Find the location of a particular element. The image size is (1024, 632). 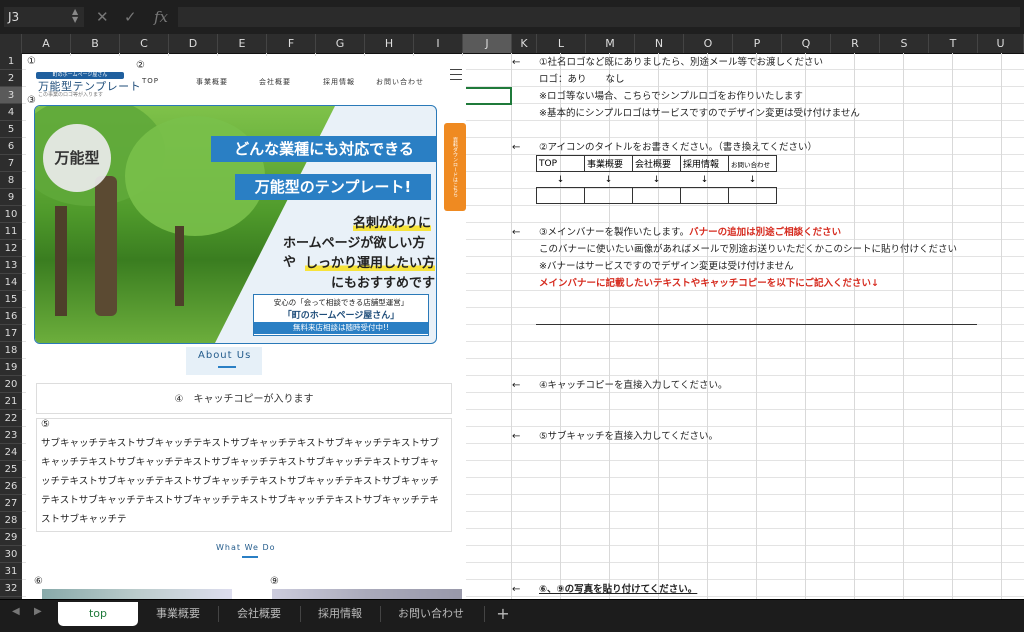

note-catch-copy: ④キャッチコピーを直接入力してください。 is located at coordinates (633, 385).